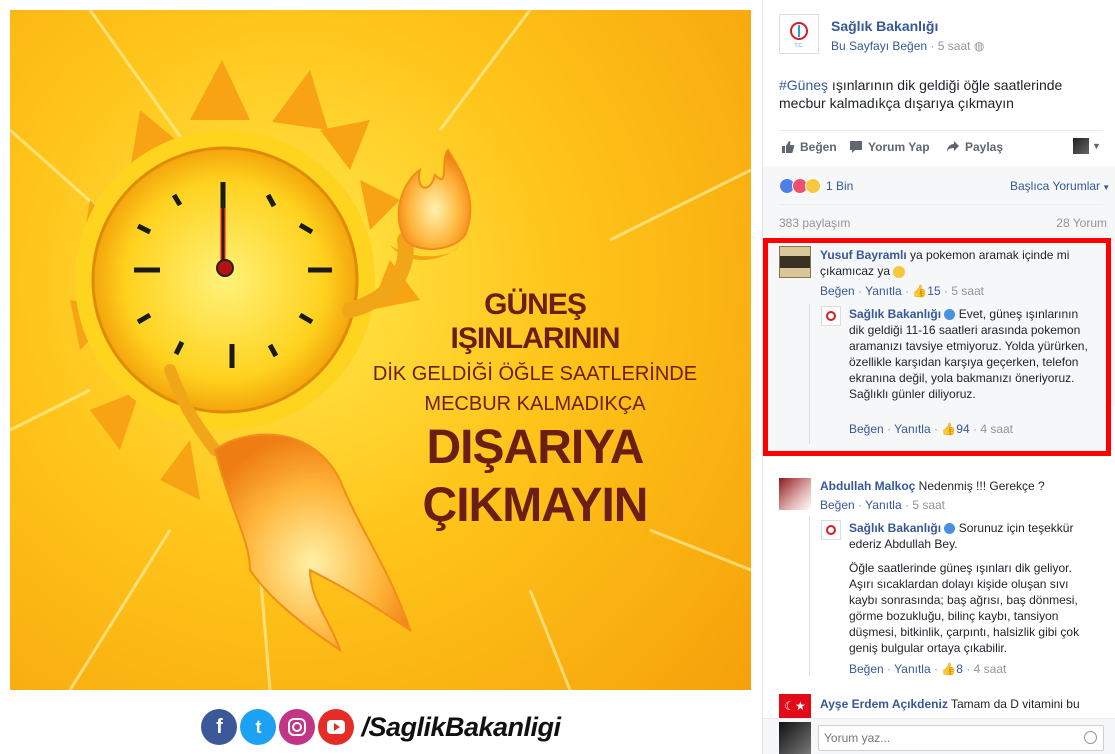 The width and height of the screenshot is (1115, 754). What do you see at coordinates (535, 304) in the screenshot?
I see `poster-line-1: GÜNEŞ` at bounding box center [535, 304].